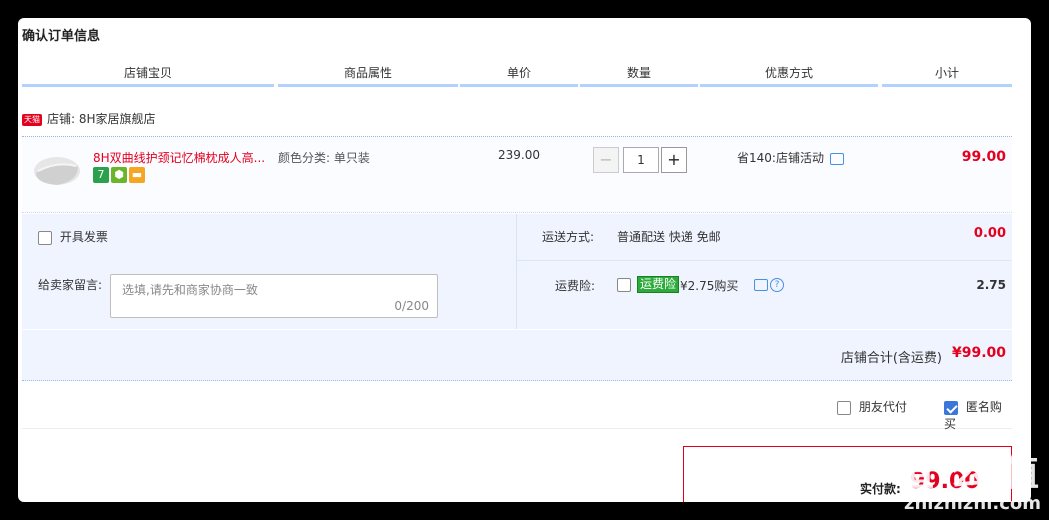  What do you see at coordinates (137, 175) in the screenshot?
I see `card-icon: ▬` at bounding box center [137, 175].